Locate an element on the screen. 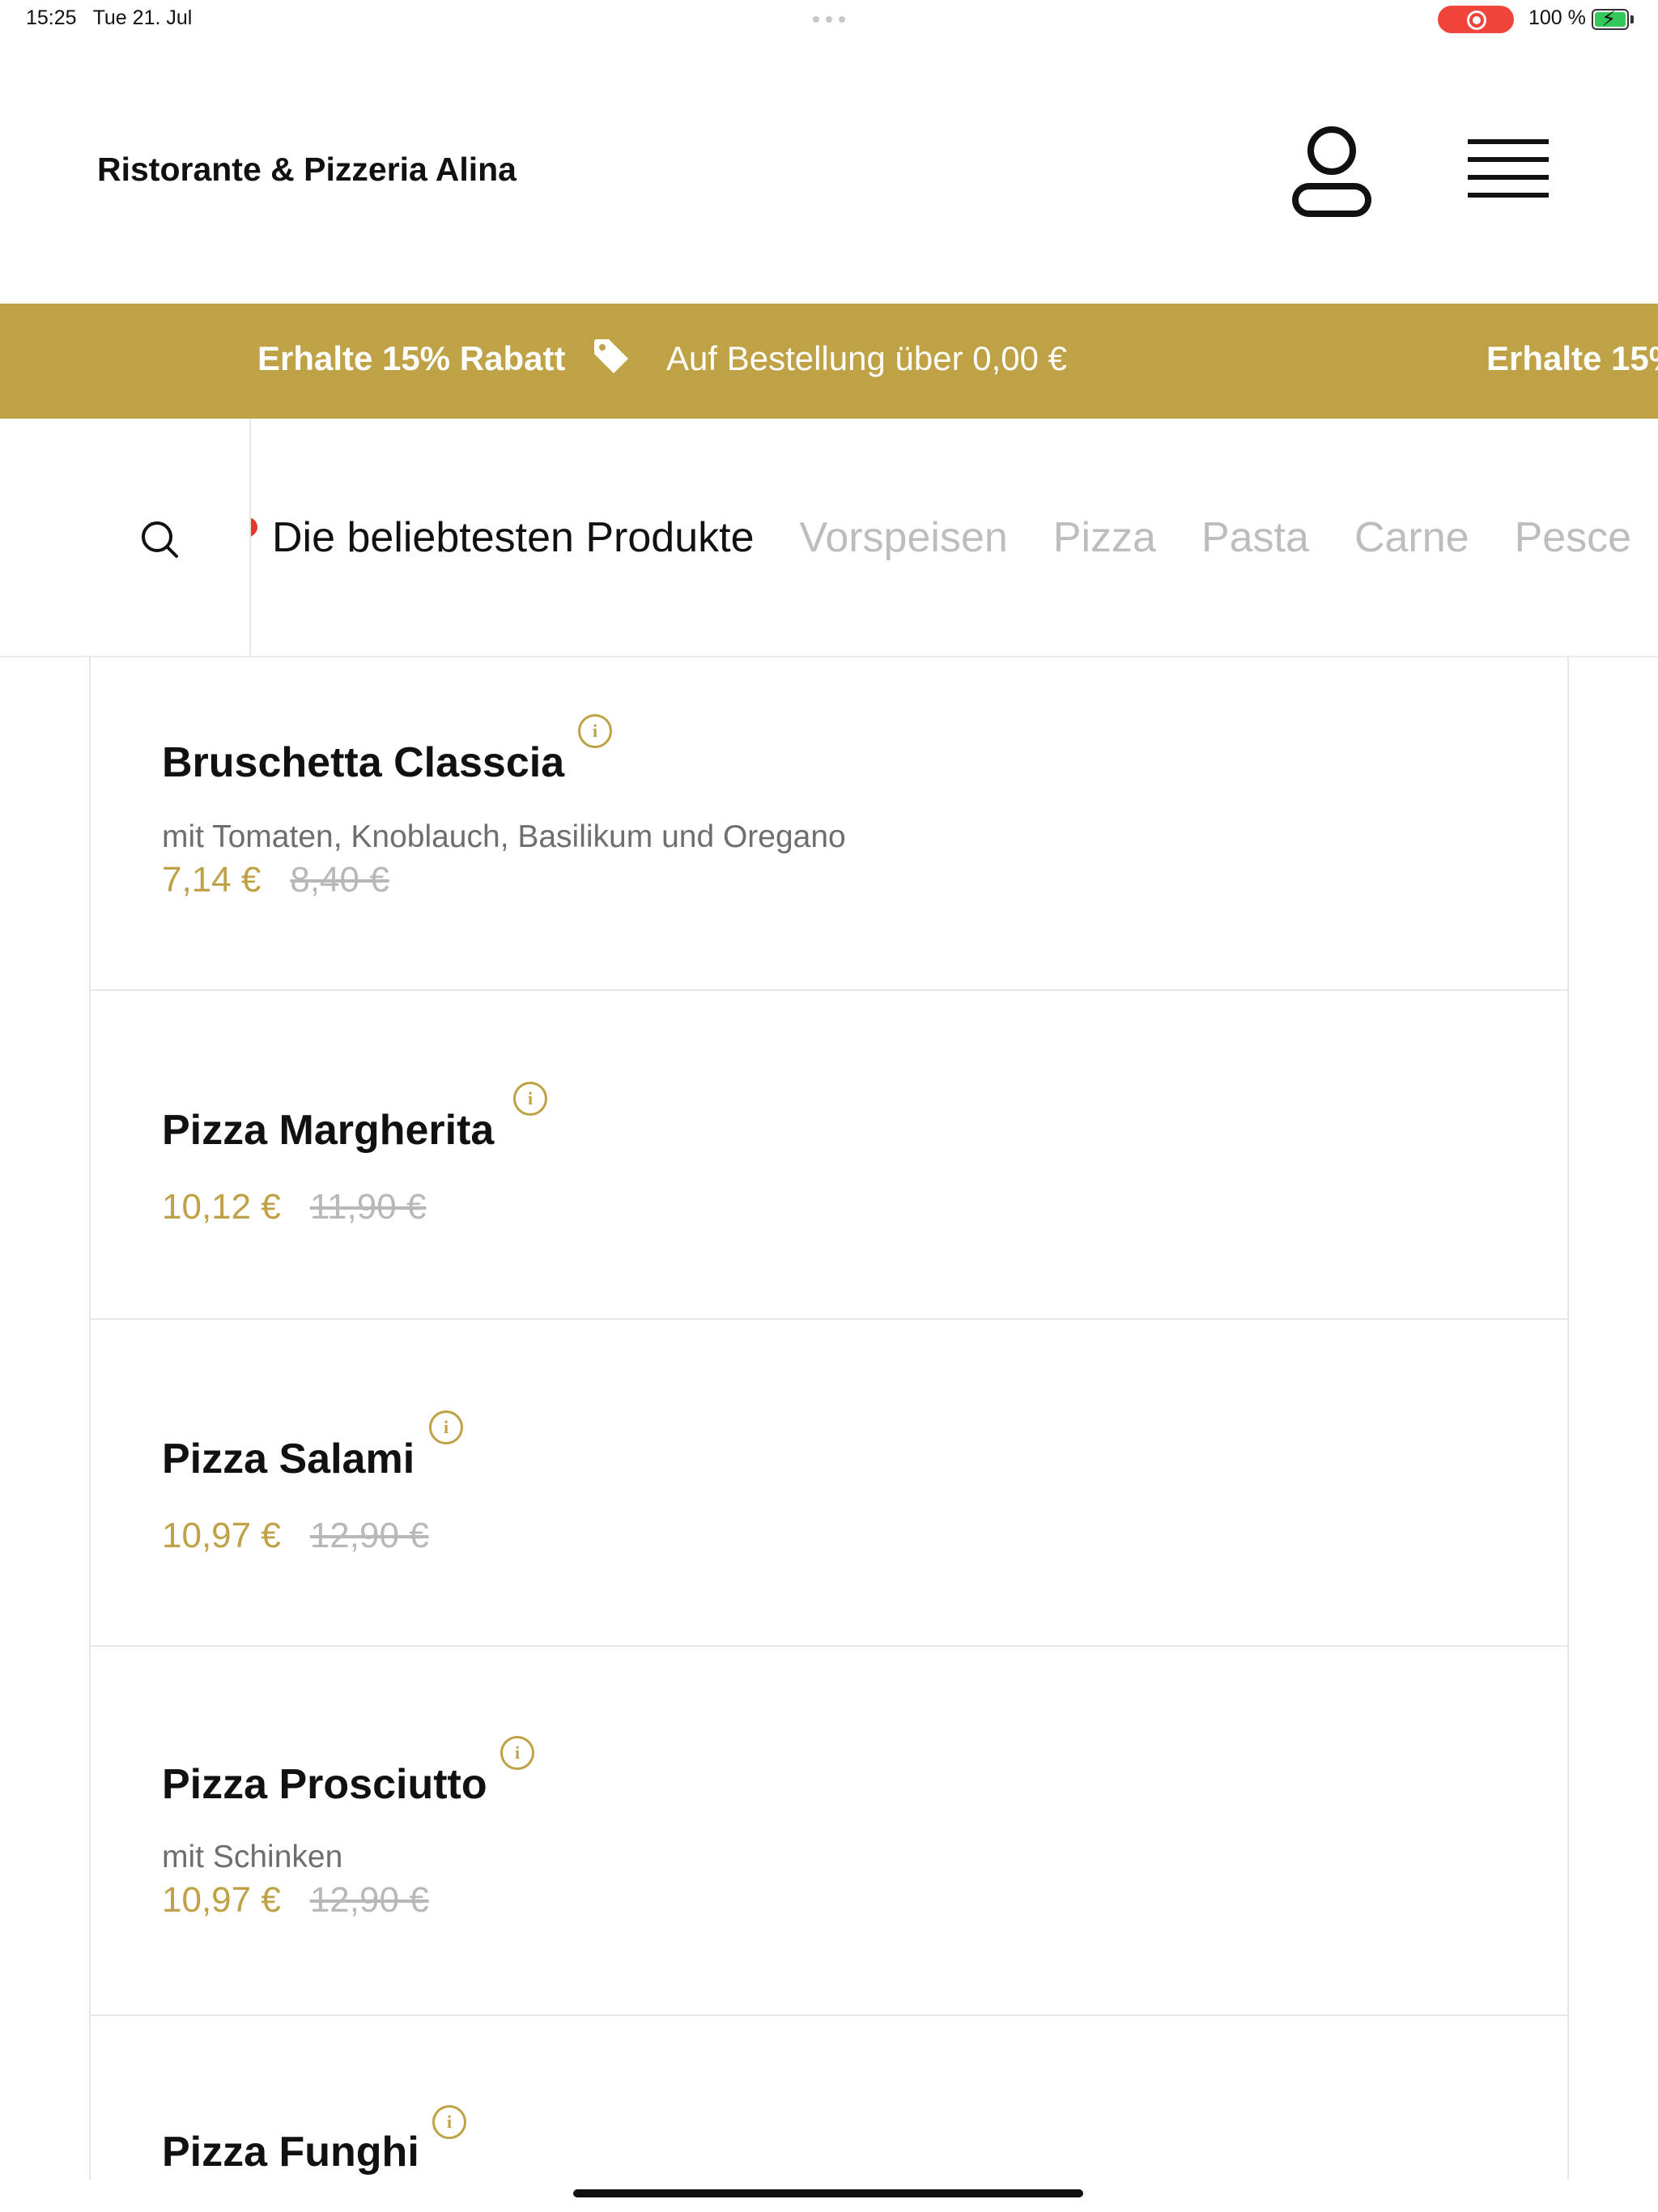 The width and height of the screenshot is (1658, 2212). search-icon is located at coordinates (160, 539).